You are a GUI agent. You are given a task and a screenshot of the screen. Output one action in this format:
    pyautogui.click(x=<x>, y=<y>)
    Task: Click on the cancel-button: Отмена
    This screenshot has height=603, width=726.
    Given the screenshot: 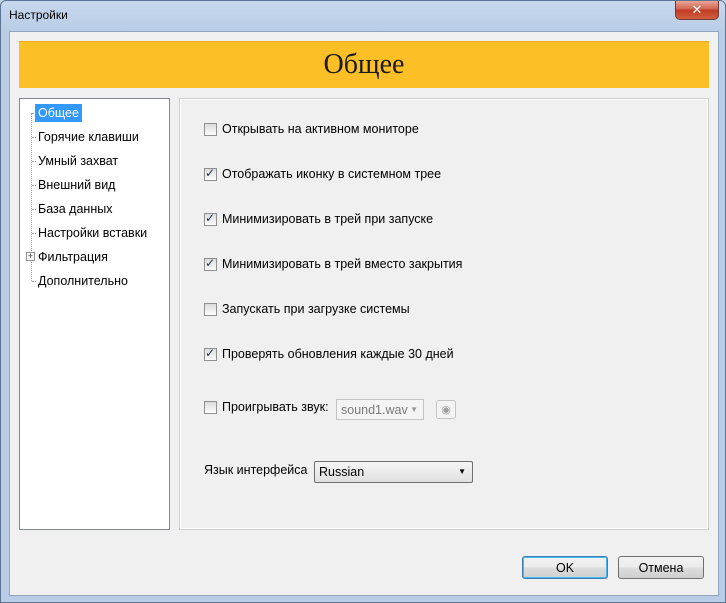 What is the action you would take?
    pyautogui.click(x=661, y=567)
    